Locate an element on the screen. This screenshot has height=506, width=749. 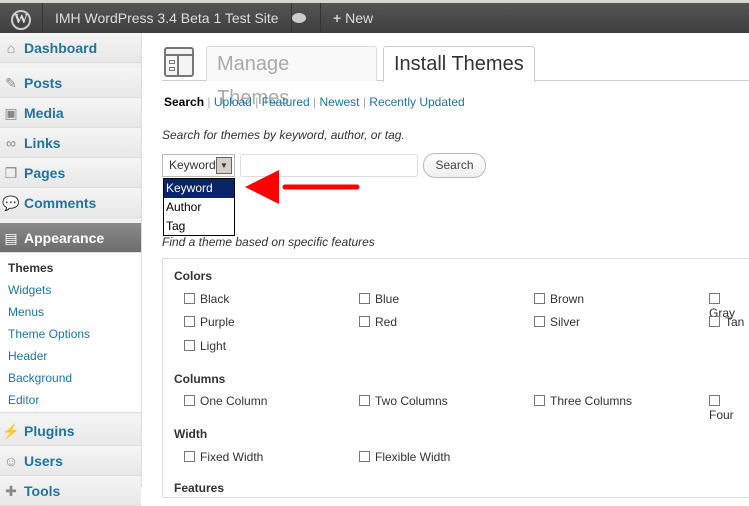
checkbox-red: Red is located at coordinates (378, 322).